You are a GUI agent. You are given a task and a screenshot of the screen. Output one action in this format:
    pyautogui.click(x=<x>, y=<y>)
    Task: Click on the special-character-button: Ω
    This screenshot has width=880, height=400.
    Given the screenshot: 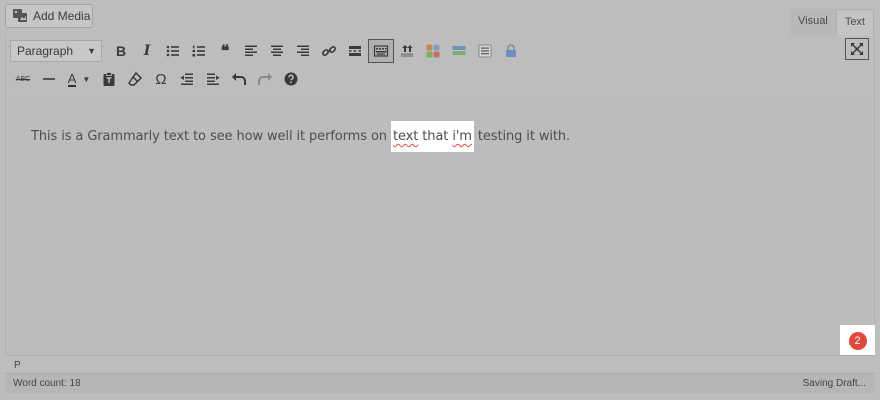 What is the action you would take?
    pyautogui.click(x=161, y=79)
    